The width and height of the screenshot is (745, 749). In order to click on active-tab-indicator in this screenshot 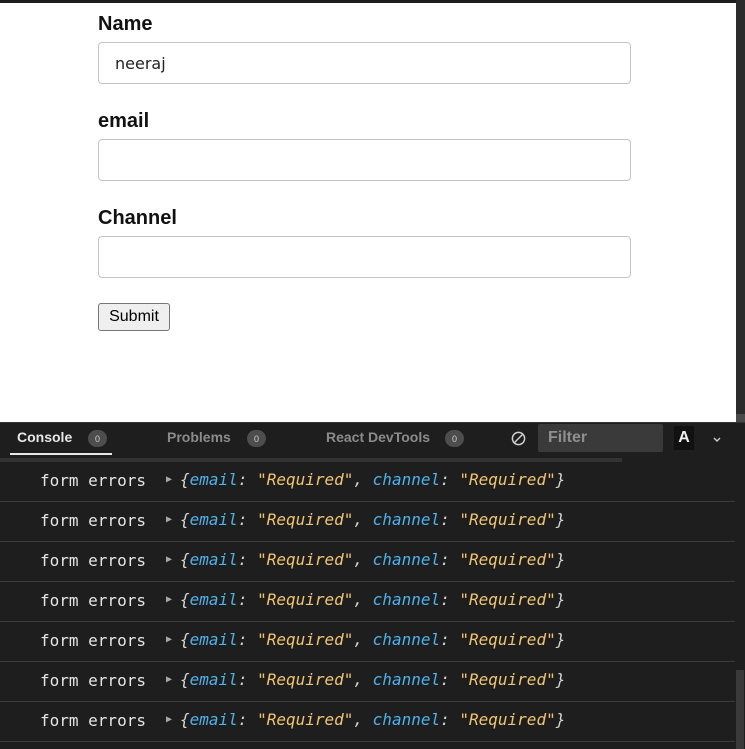, I will do `click(61, 454)`.